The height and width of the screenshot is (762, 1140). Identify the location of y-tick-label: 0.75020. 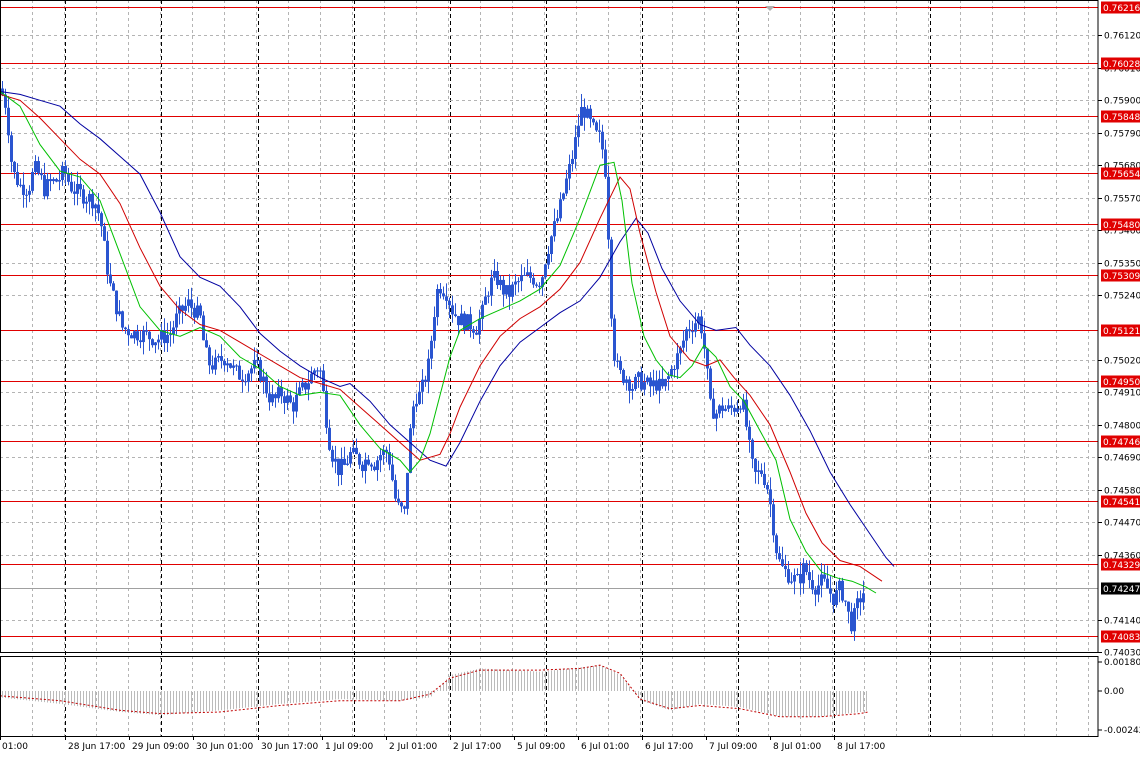
(1122, 362).